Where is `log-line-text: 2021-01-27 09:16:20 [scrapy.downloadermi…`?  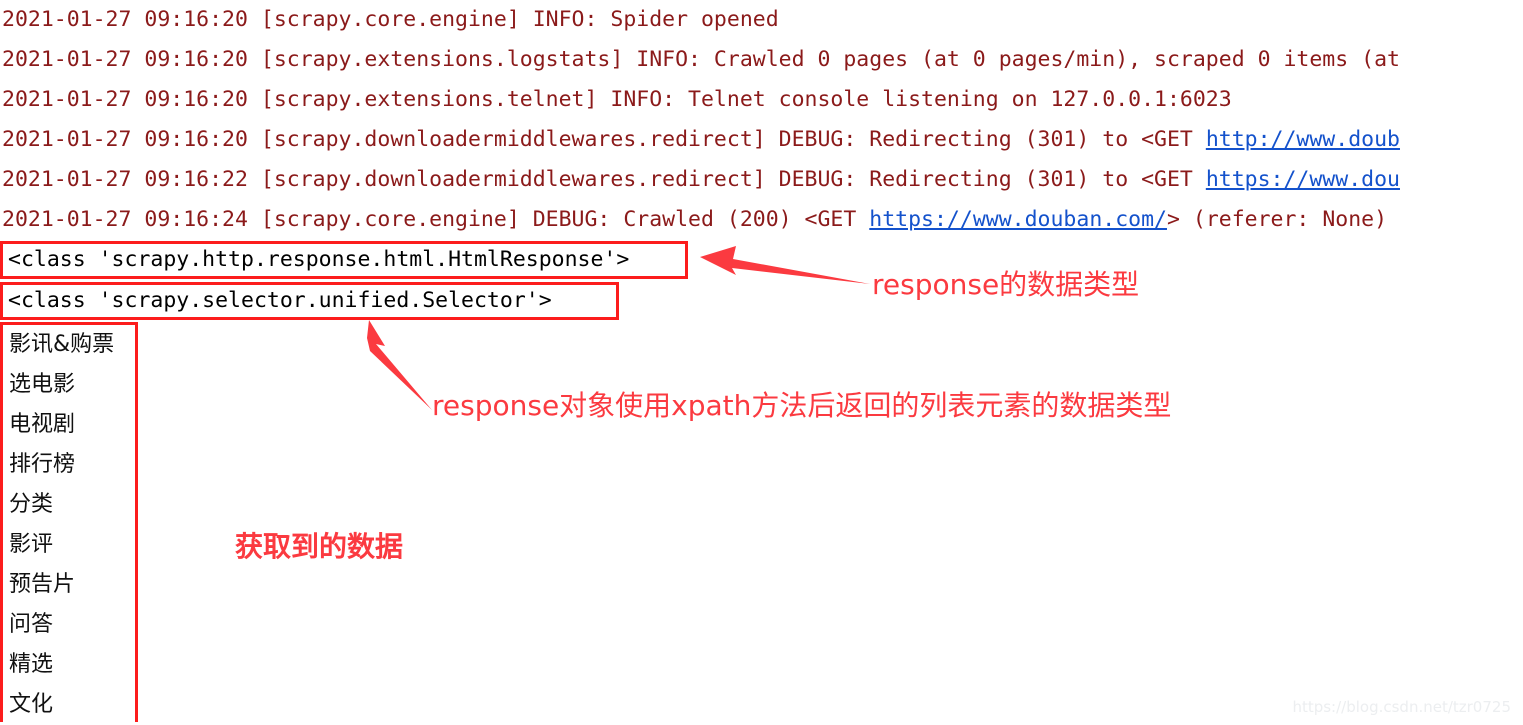
log-line-text: 2021-01-27 09:16:20 [scrapy.downloadermi… is located at coordinates (604, 139).